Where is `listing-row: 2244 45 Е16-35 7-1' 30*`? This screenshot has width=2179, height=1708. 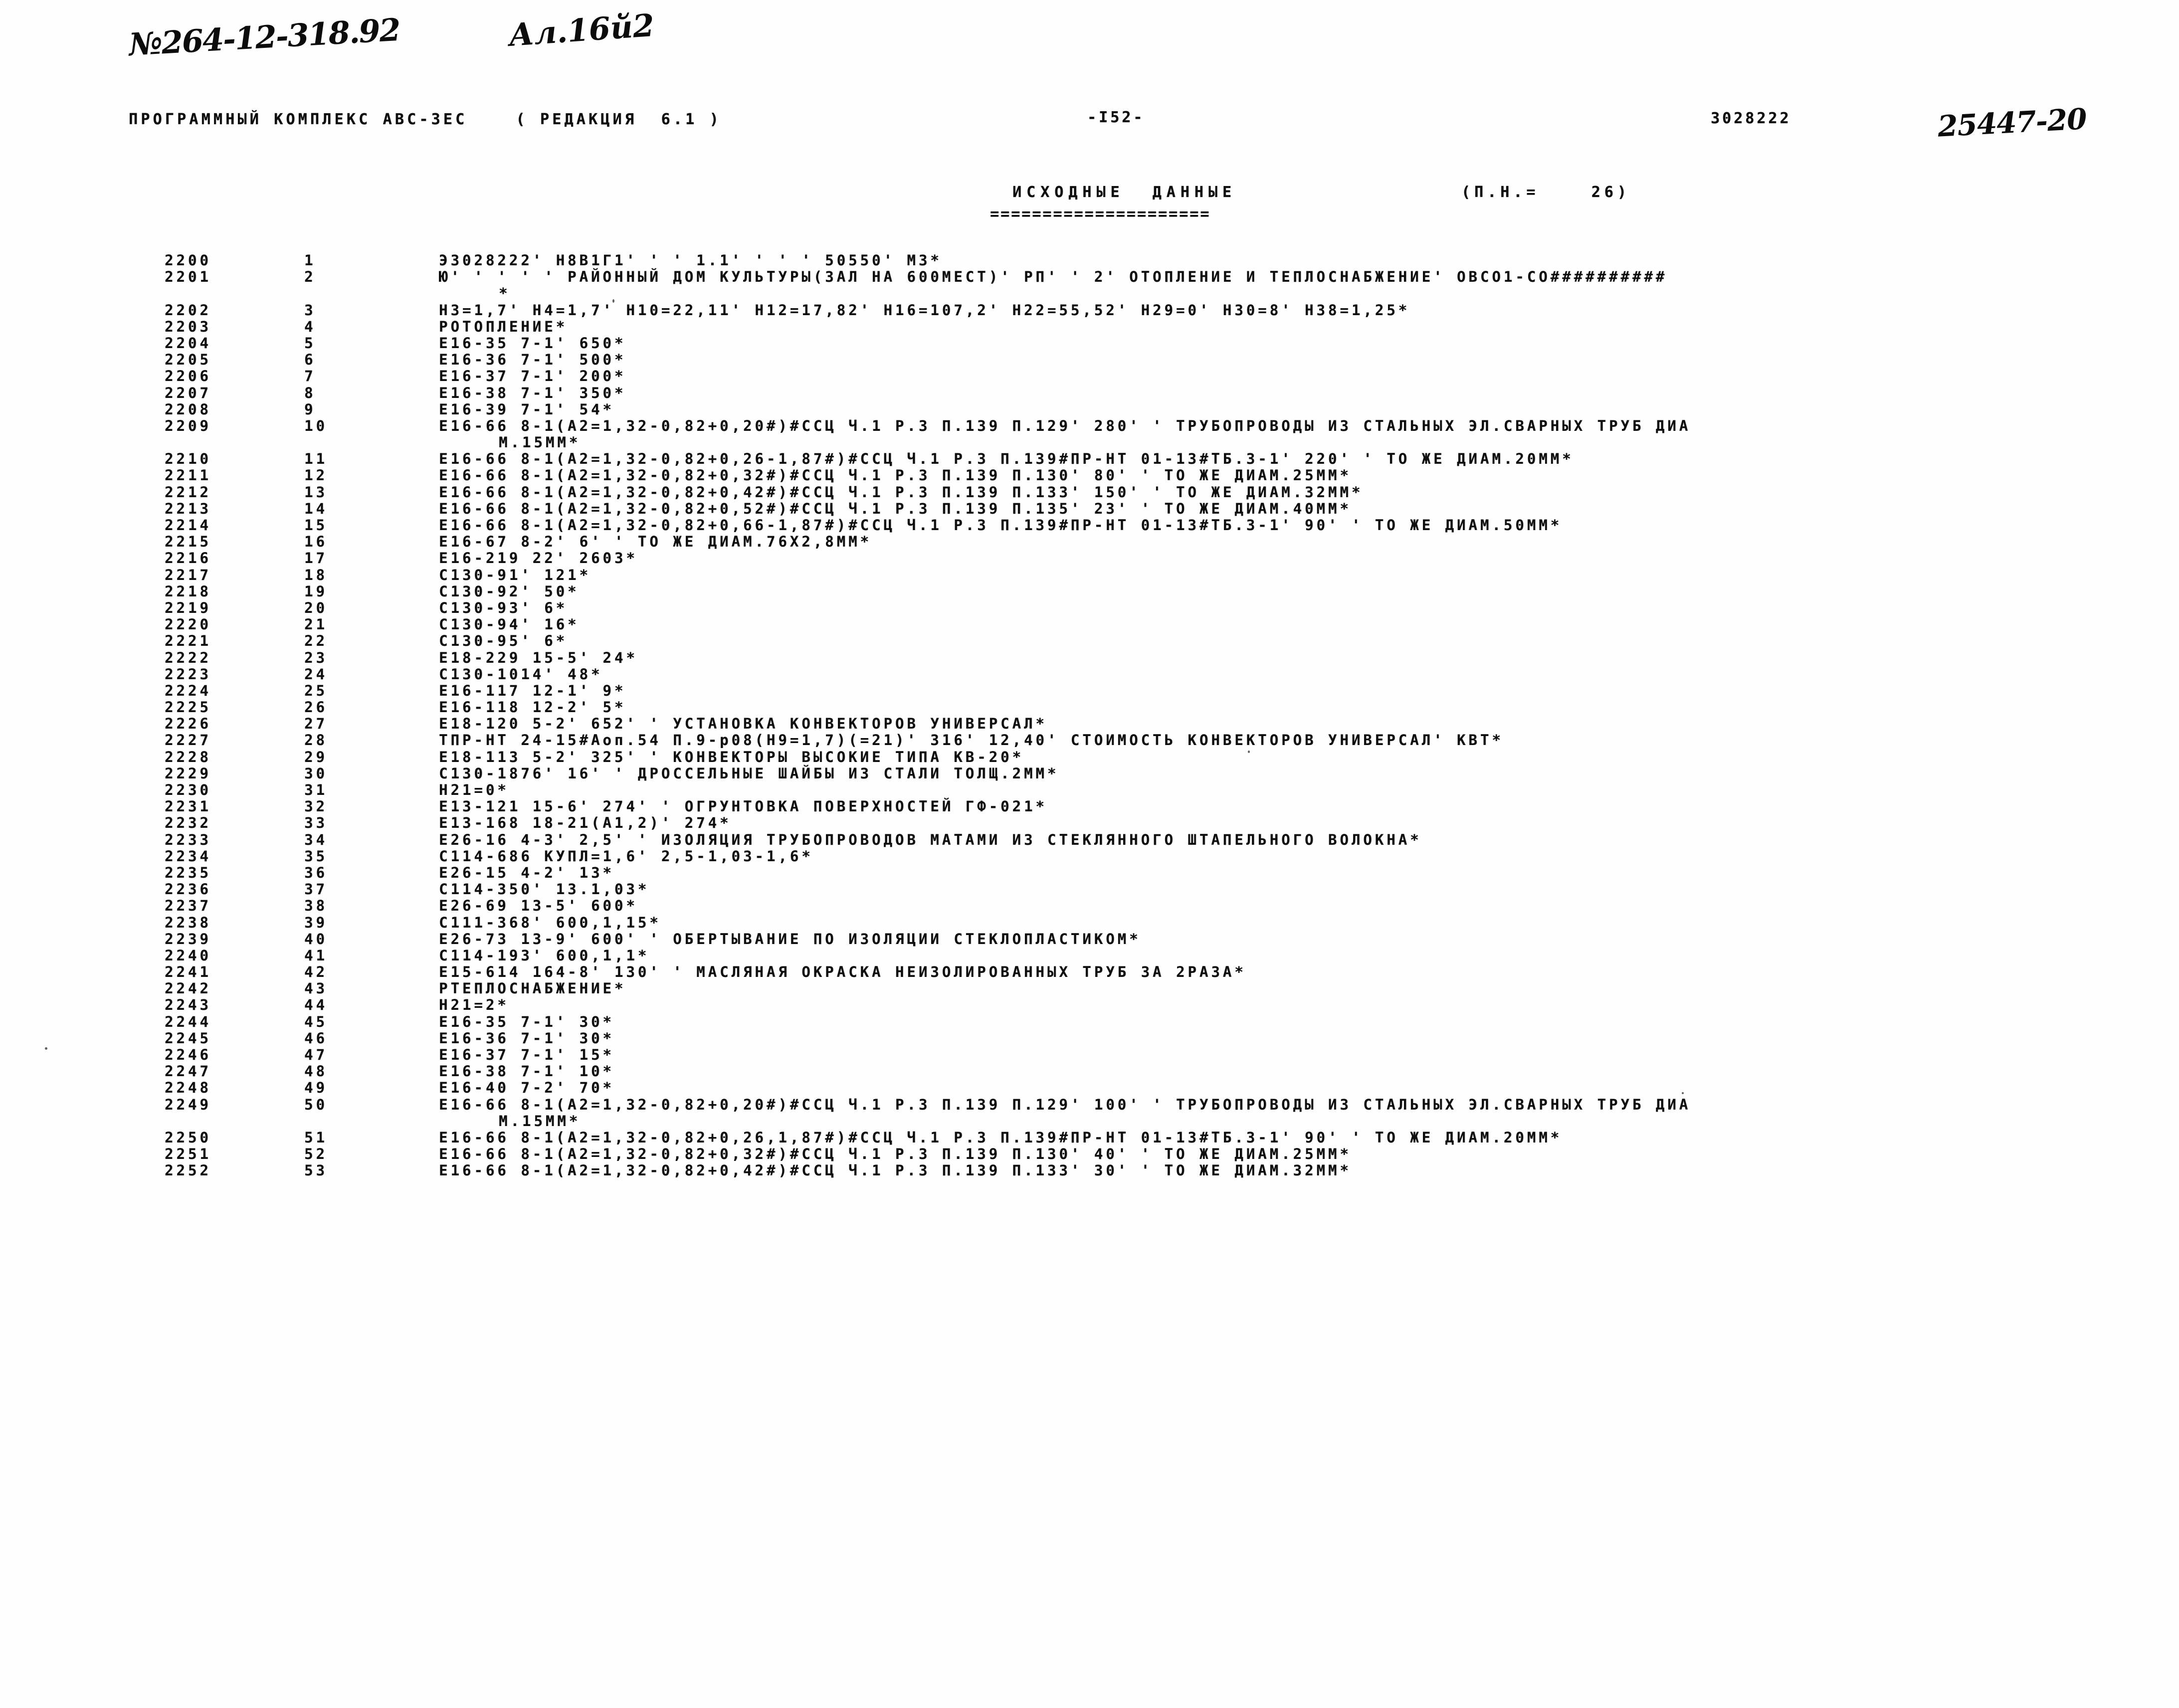 listing-row: 2244 45 Е16-35 7-1' 30* is located at coordinates (1089, 1022).